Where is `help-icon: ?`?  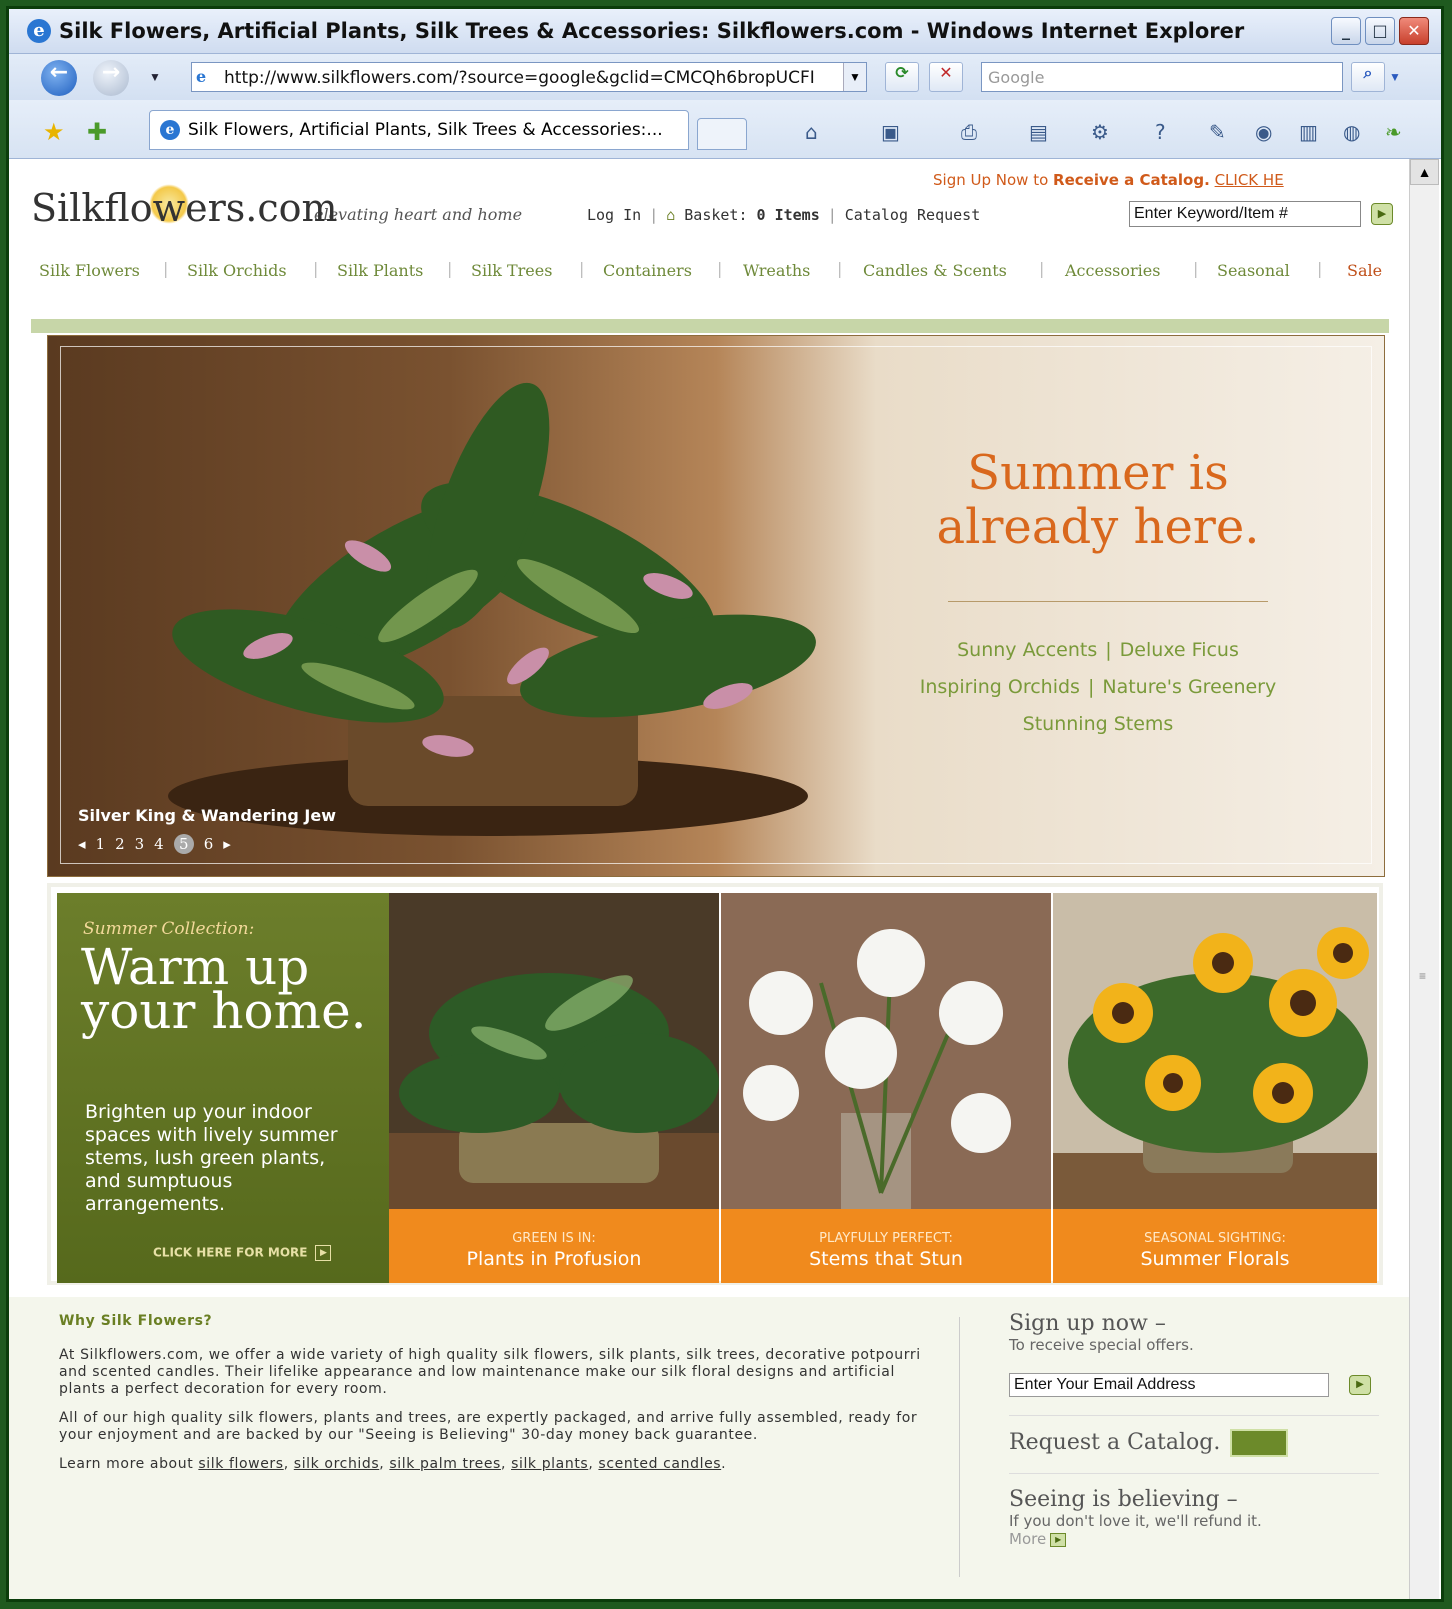
help-icon: ? is located at coordinates (1160, 132).